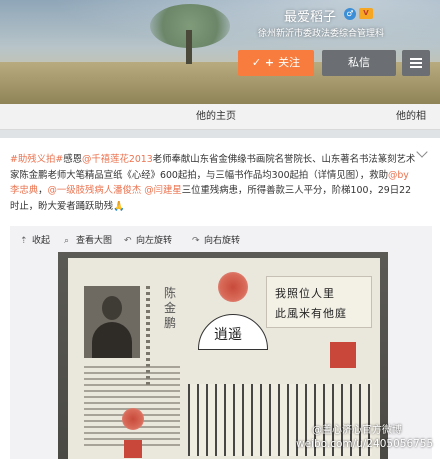 Image resolution: width=440 pixels, height=459 pixels. I want to click on mention-link: @千禧莲花2013, so click(117, 159).